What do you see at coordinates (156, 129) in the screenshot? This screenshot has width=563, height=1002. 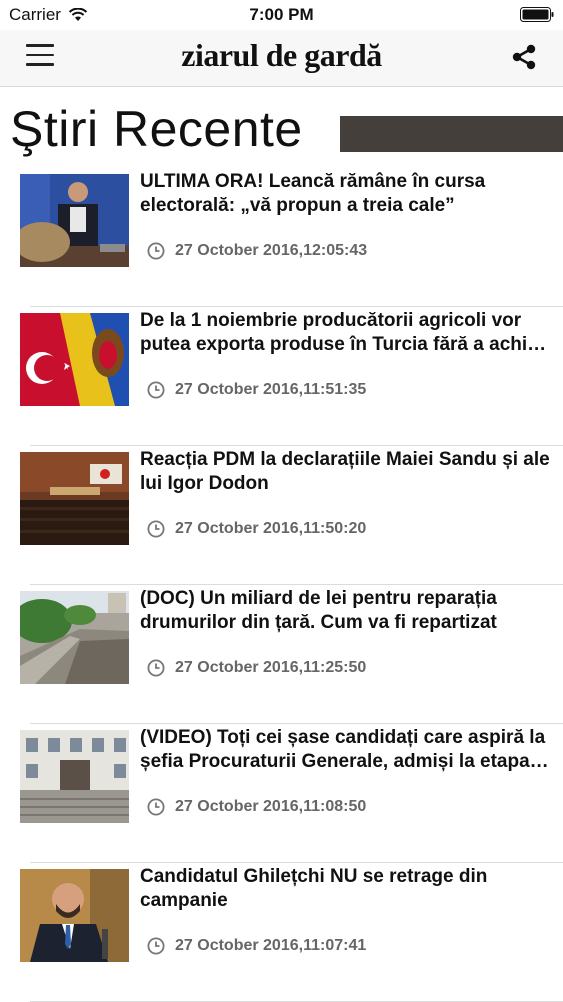 I see `page-title: Ştiri Recente` at bounding box center [156, 129].